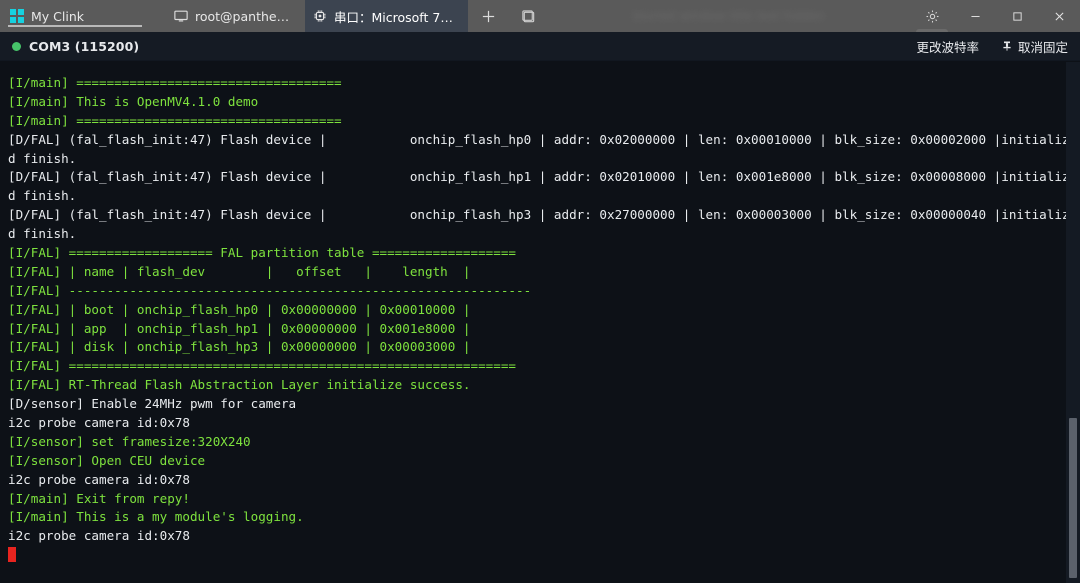  What do you see at coordinates (181, 16) in the screenshot?
I see `monitor-icon` at bounding box center [181, 16].